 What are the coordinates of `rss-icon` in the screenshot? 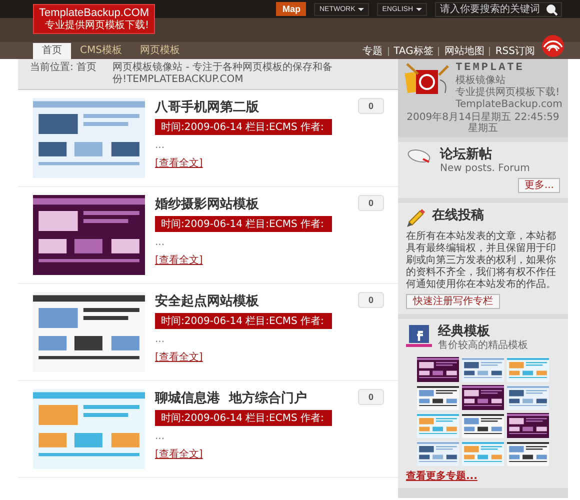 It's located at (553, 46).